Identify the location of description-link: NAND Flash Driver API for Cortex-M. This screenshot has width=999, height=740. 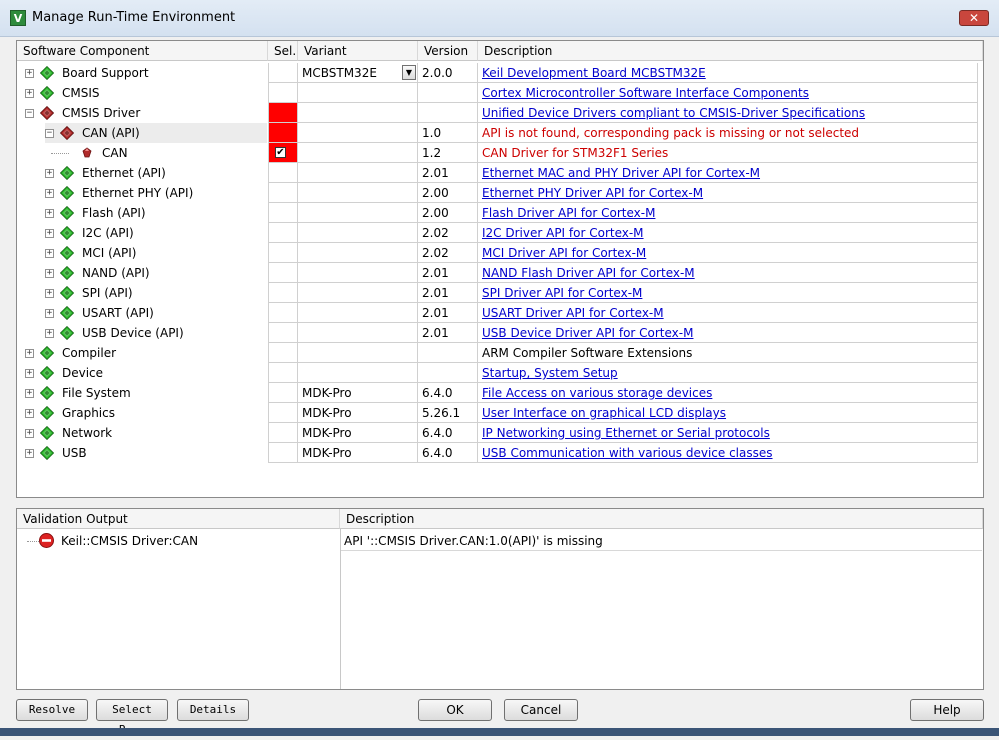
(588, 273).